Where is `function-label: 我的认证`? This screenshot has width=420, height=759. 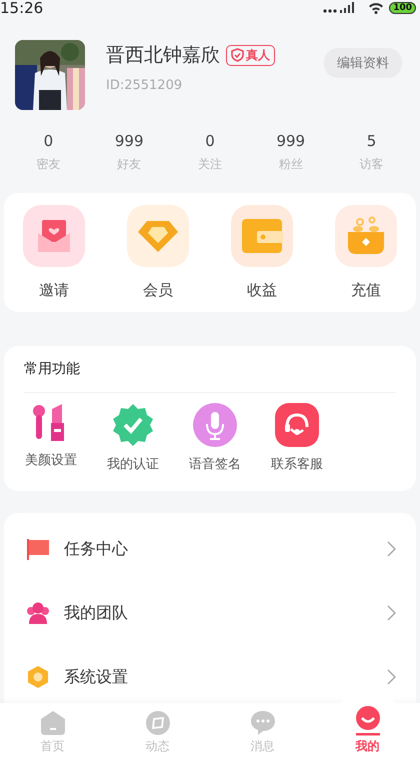
function-label: 我的认证 is located at coordinates (133, 464).